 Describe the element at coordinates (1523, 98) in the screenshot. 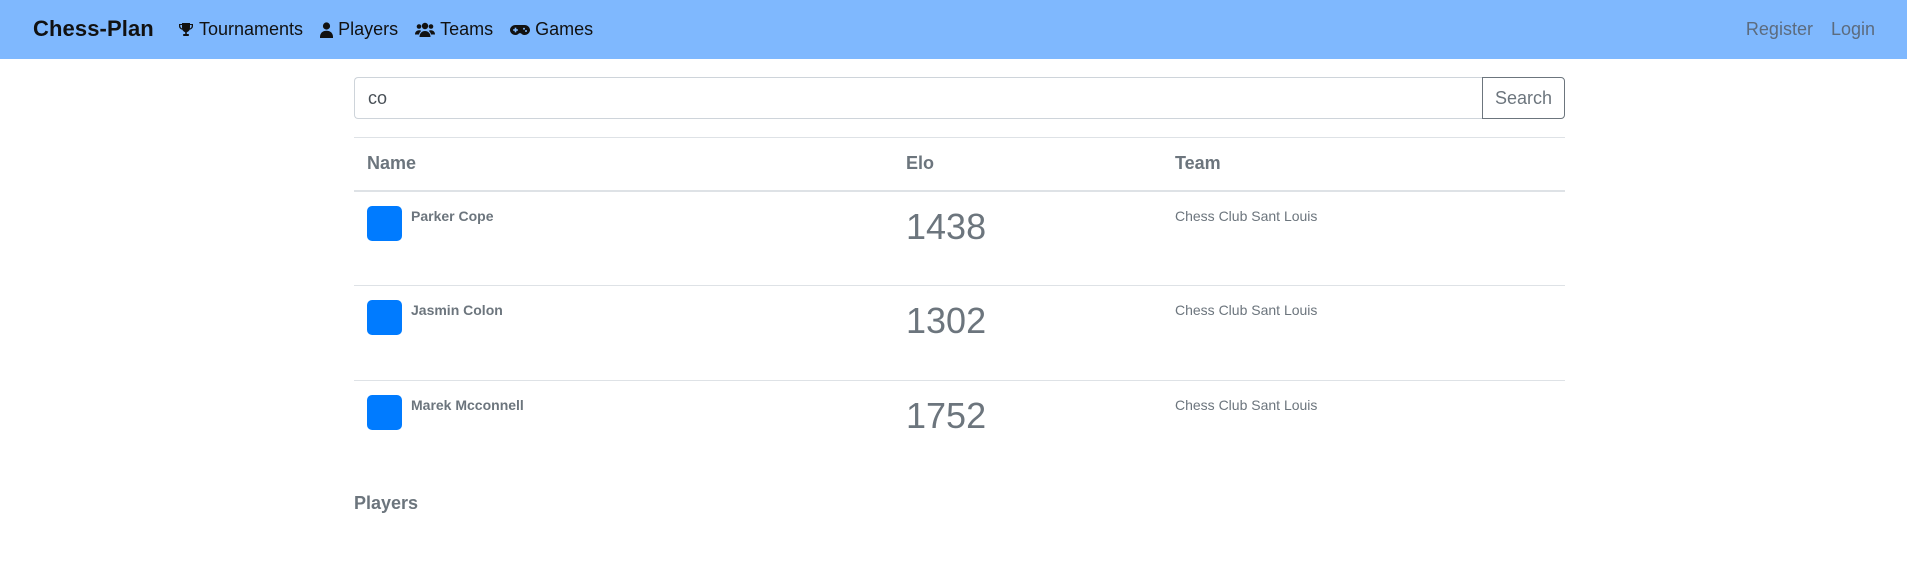

I see `search-button: Search` at that location.